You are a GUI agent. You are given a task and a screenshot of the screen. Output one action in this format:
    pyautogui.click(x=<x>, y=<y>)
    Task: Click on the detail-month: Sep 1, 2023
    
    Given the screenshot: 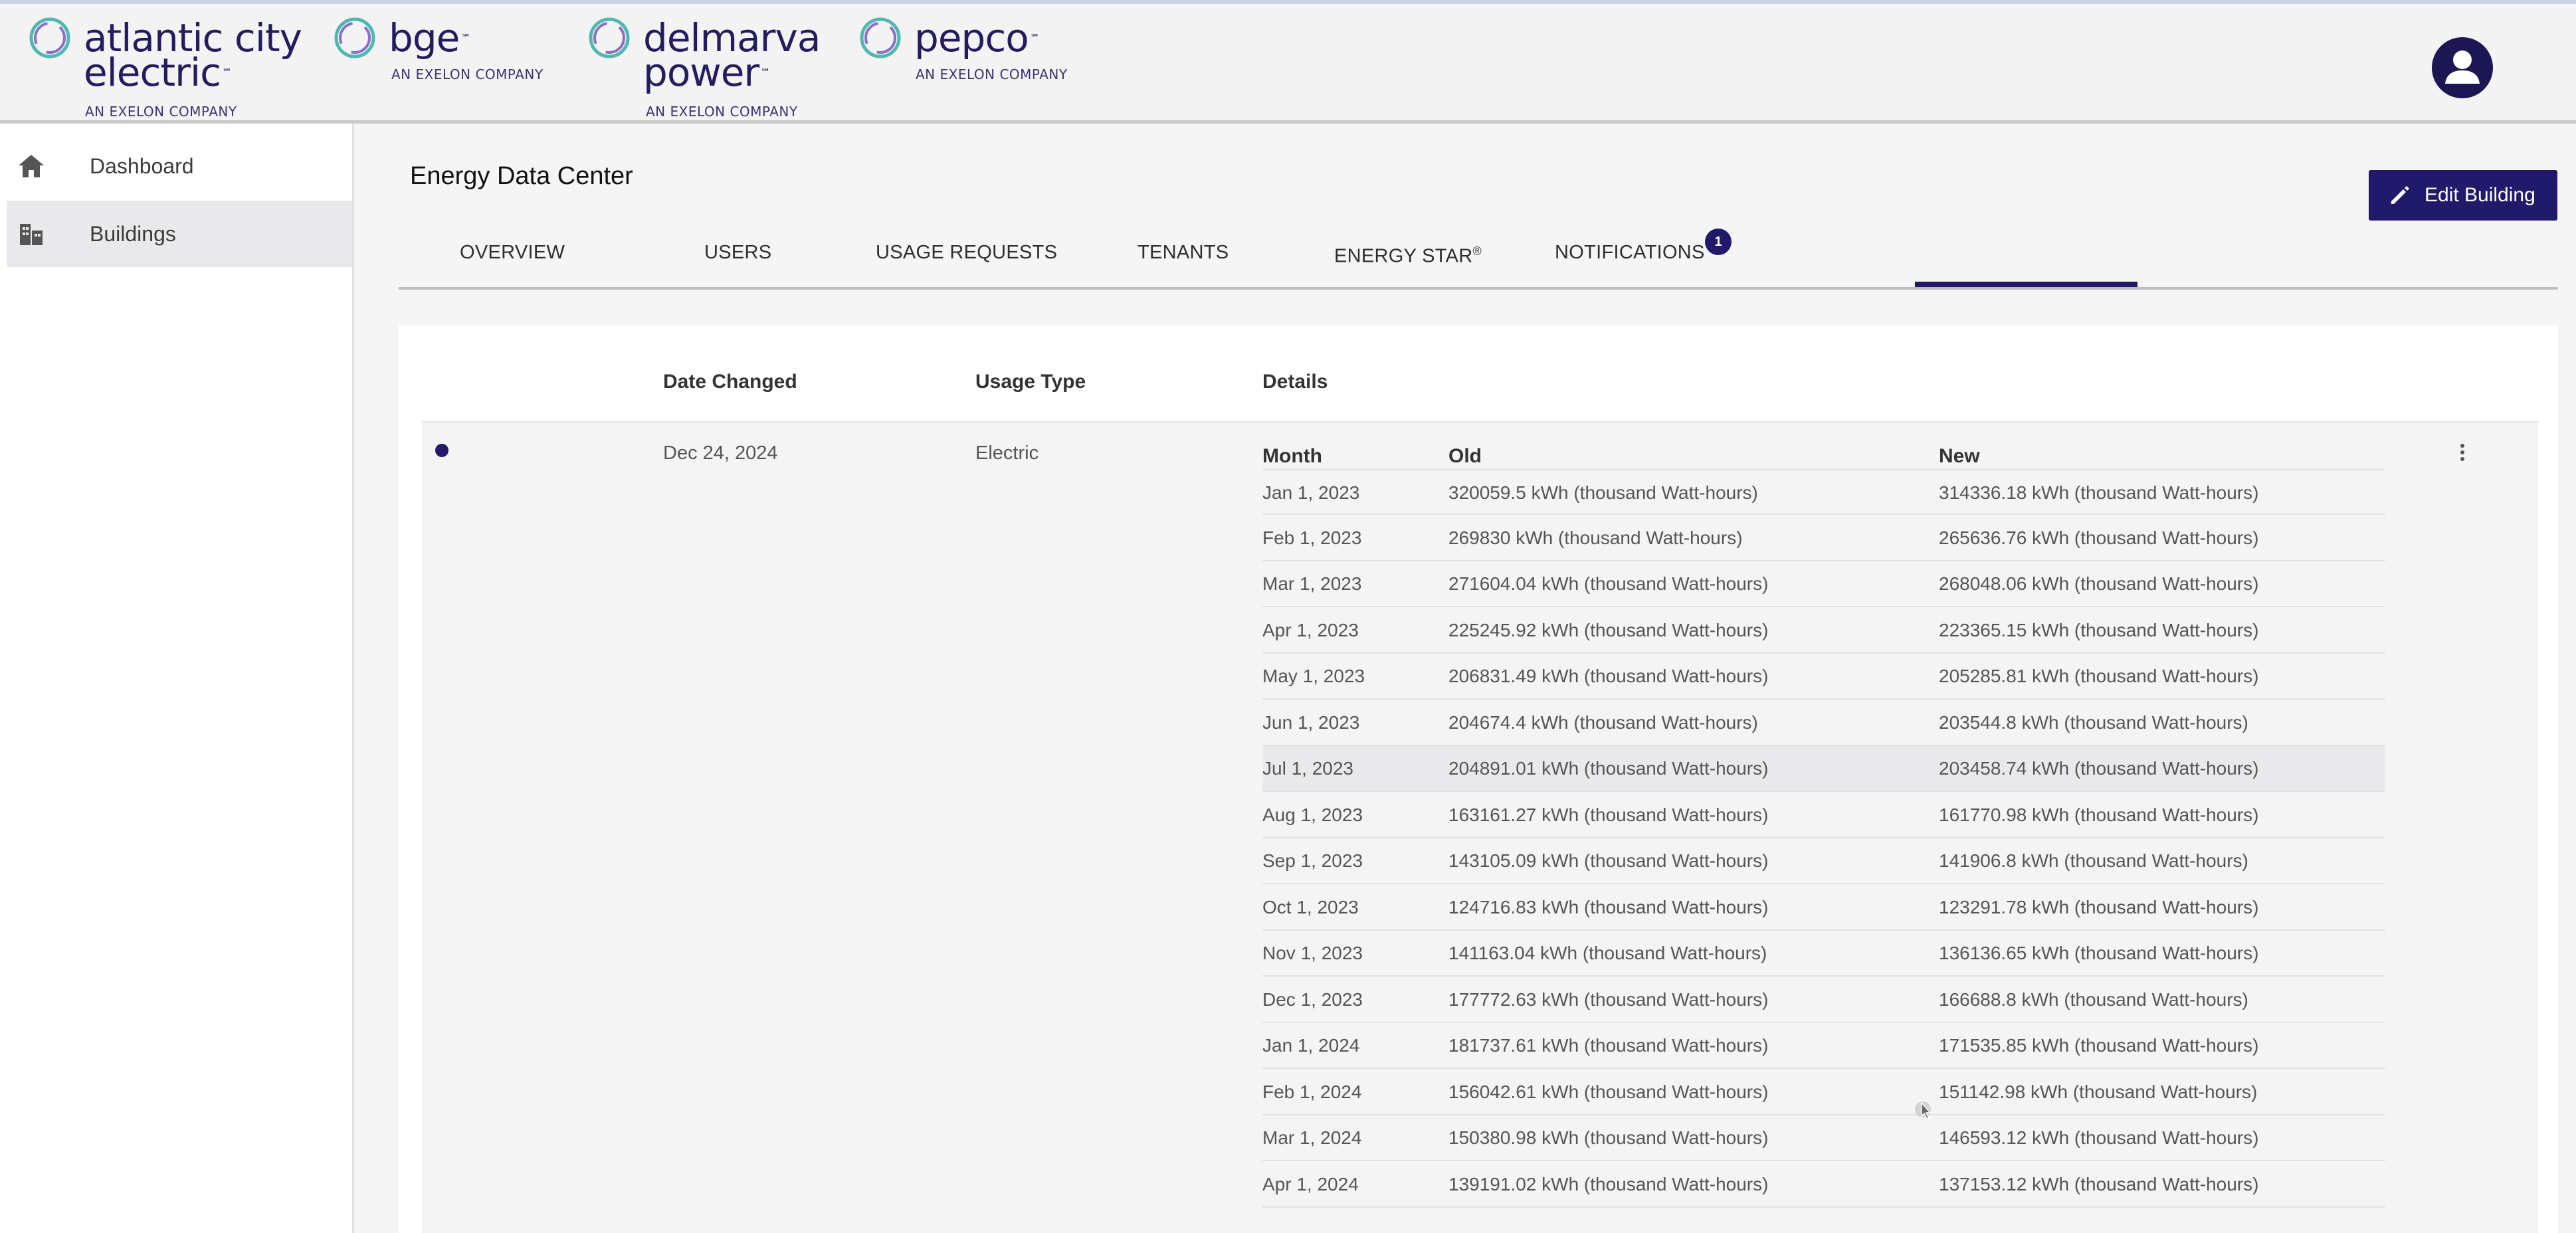 What is the action you would take?
    pyautogui.click(x=1312, y=860)
    